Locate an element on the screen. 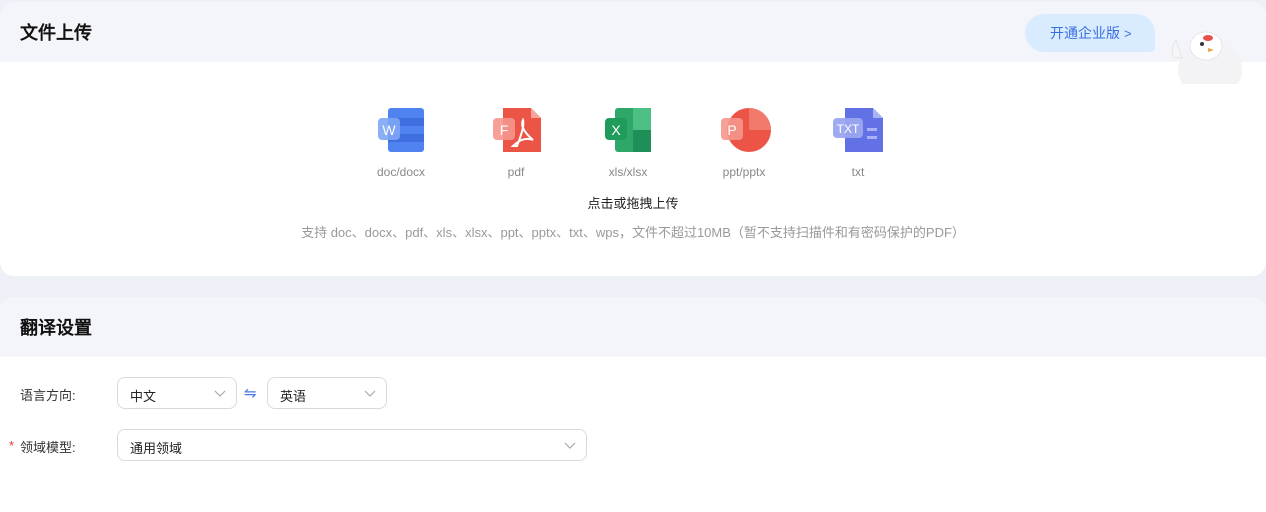 This screenshot has height=512, width=1266. target-language-select: 英语 is located at coordinates (327, 393).